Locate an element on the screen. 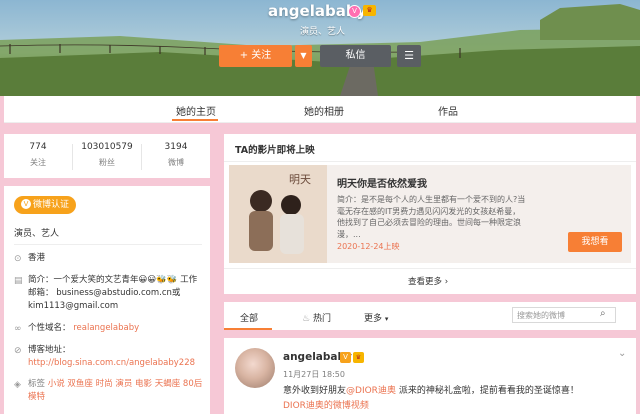 Image resolution: width=640 pixels, height=414 pixels. stat-value: 774 is located at coordinates (38, 147).